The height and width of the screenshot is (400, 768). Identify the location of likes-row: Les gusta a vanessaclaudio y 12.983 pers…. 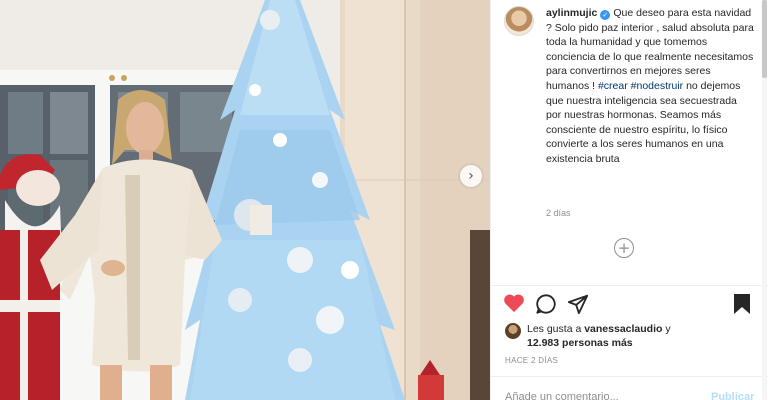
(588, 336).